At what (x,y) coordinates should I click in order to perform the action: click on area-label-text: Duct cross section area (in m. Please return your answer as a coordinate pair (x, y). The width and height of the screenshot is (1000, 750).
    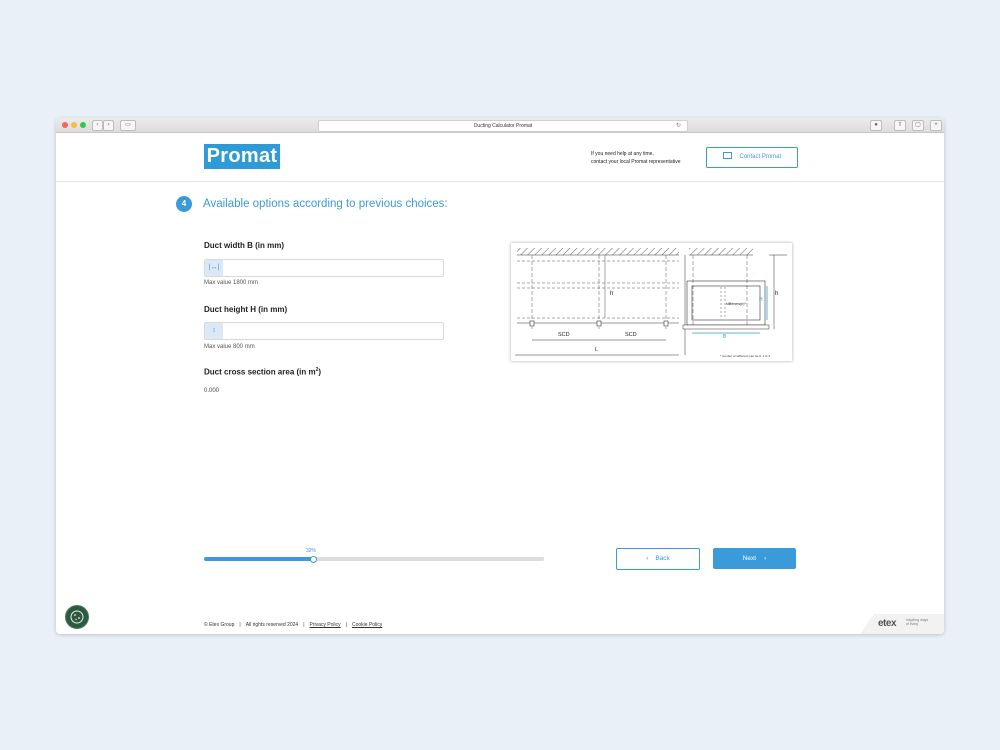
    Looking at the image, I should click on (260, 372).